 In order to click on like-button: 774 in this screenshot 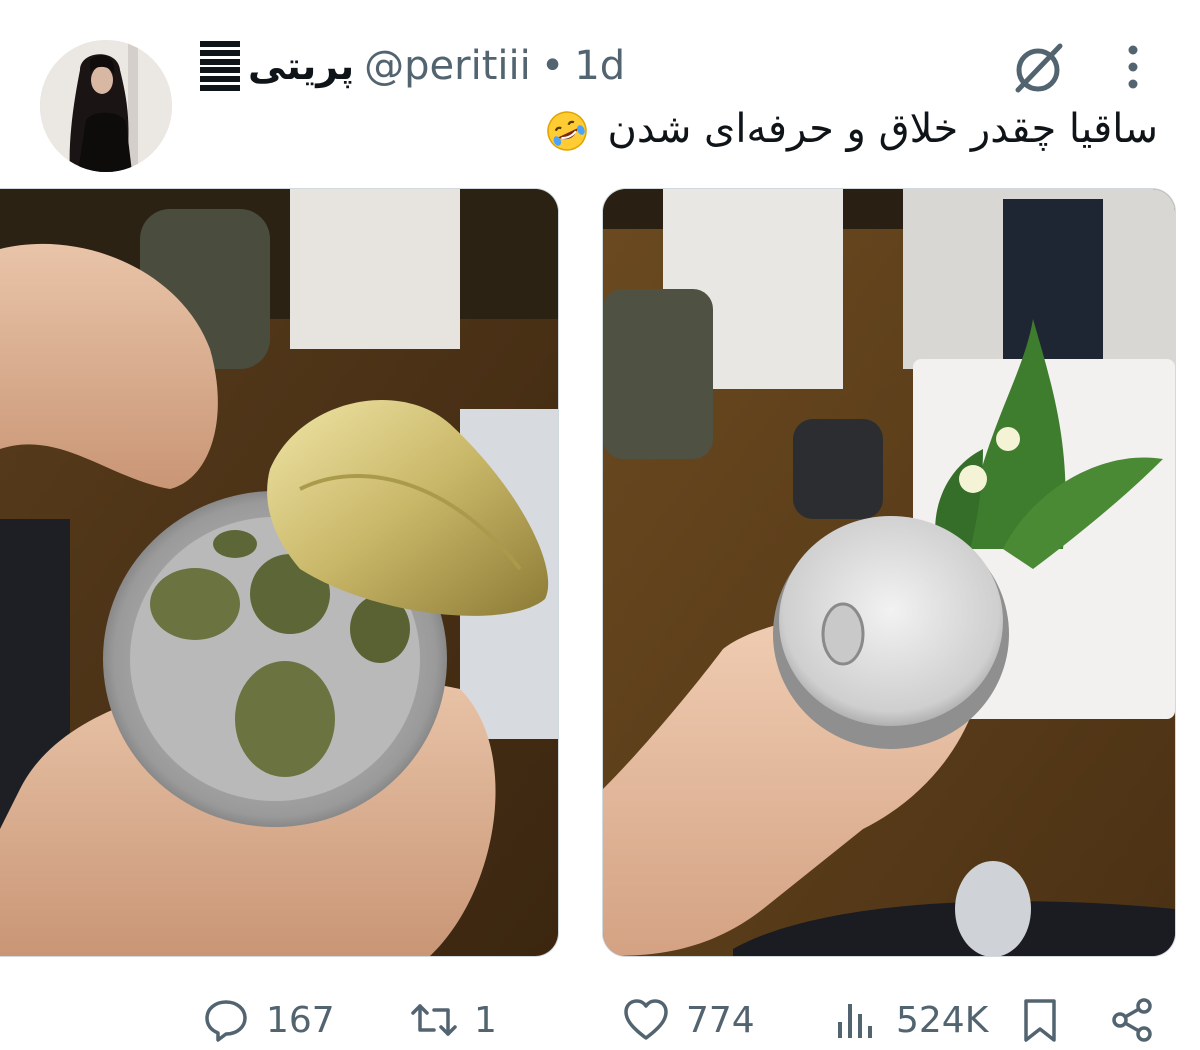, I will do `click(688, 1020)`.